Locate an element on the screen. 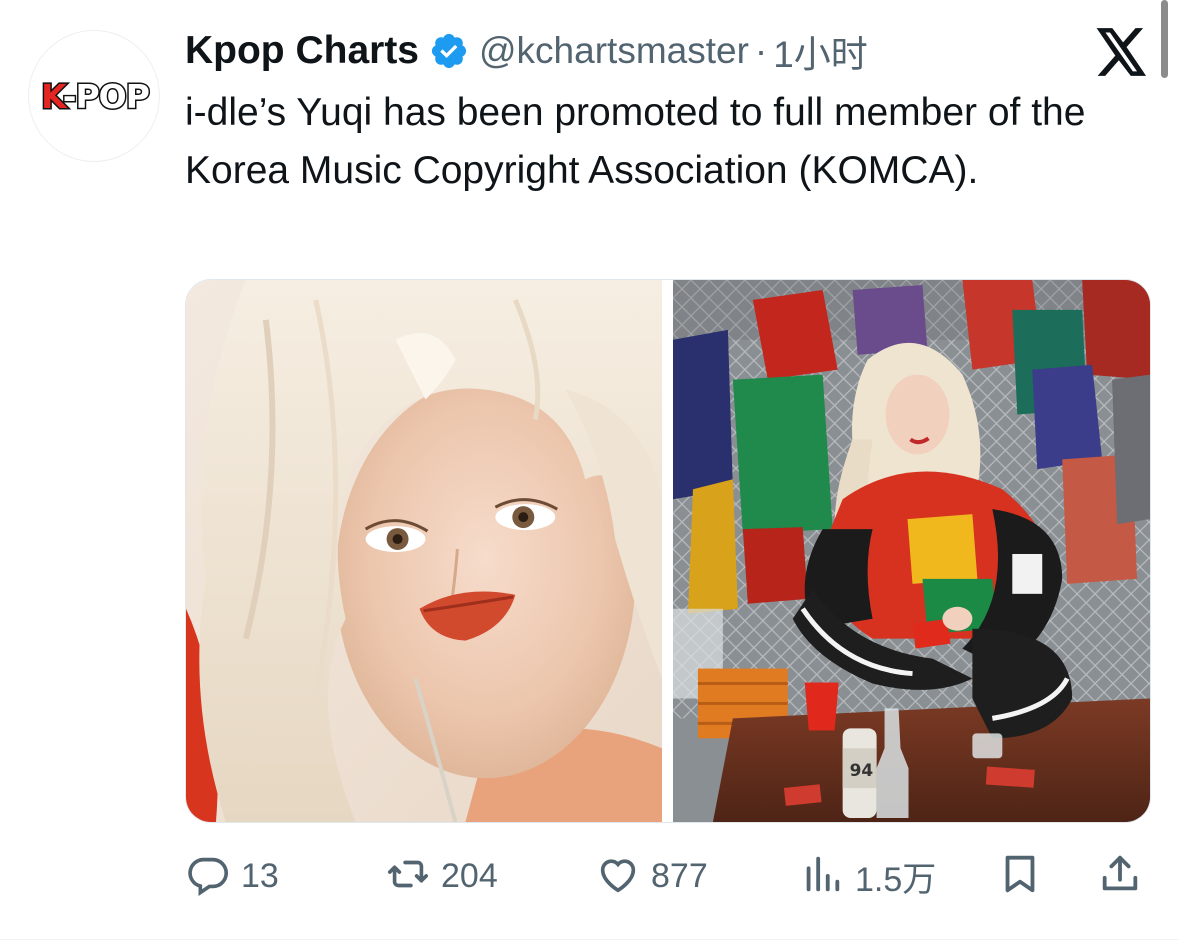  author-avatar: K-POP is located at coordinates (94, 96).